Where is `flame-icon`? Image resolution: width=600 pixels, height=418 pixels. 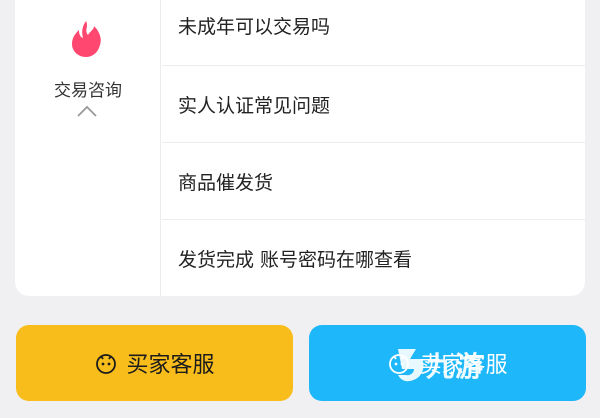
flame-icon is located at coordinates (86, 39).